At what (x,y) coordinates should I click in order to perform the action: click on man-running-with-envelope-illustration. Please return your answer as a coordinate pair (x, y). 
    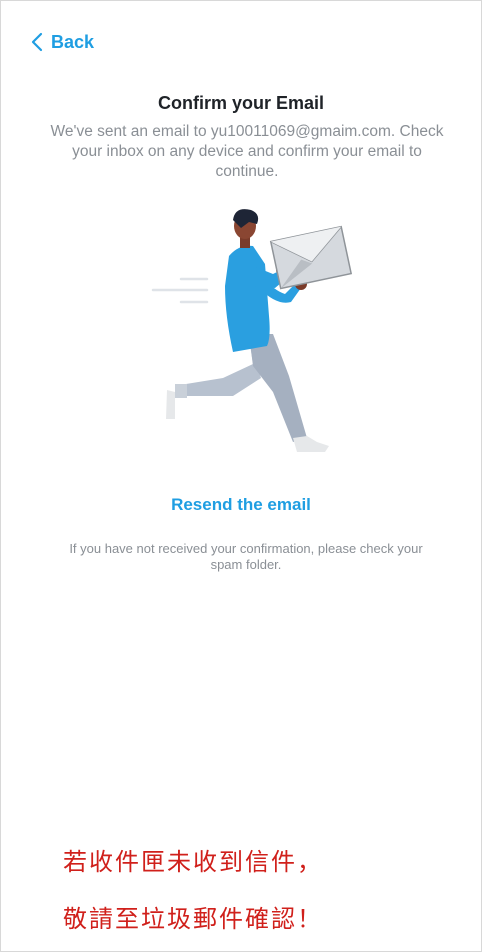
    Looking at the image, I should click on (252, 330).